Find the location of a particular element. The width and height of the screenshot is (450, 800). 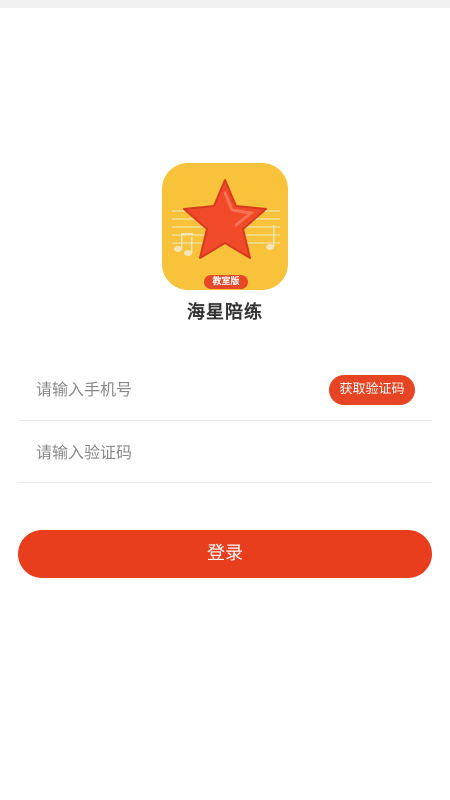

code-divider is located at coordinates (225, 482).